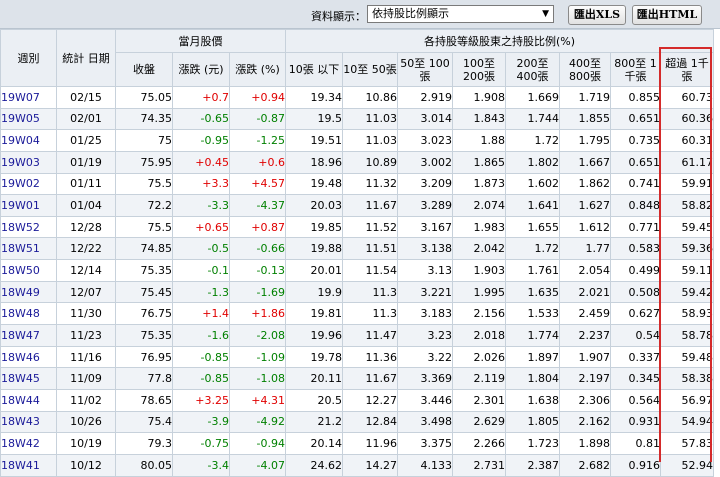 This screenshot has width=720, height=477. I want to click on cell-holding-2: 11.54, so click(370, 270).